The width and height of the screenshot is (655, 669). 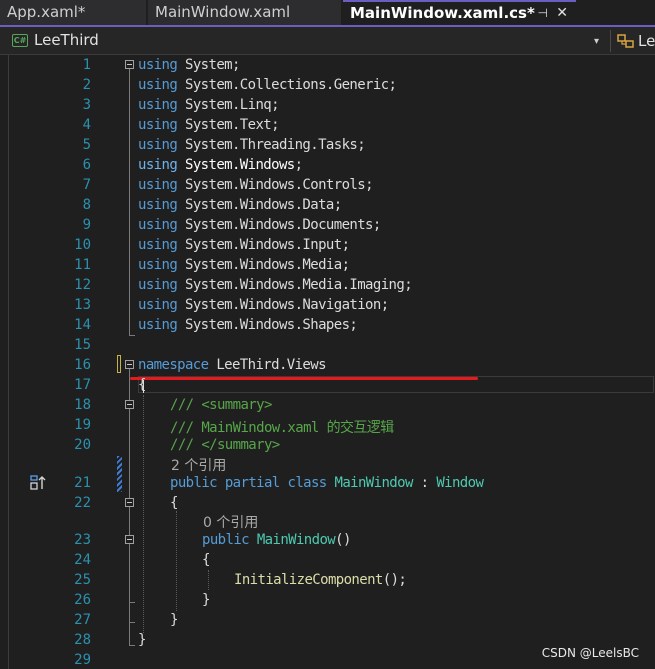 What do you see at coordinates (283, 305) in the screenshot?
I see `namespace-ref: System.Windows.Navigation` at bounding box center [283, 305].